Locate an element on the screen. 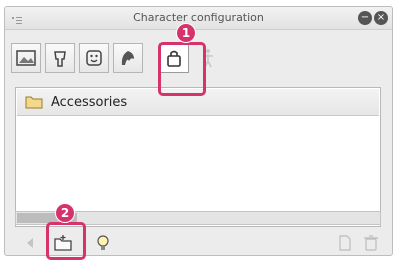  lightbulb-button is located at coordinates (103, 243).